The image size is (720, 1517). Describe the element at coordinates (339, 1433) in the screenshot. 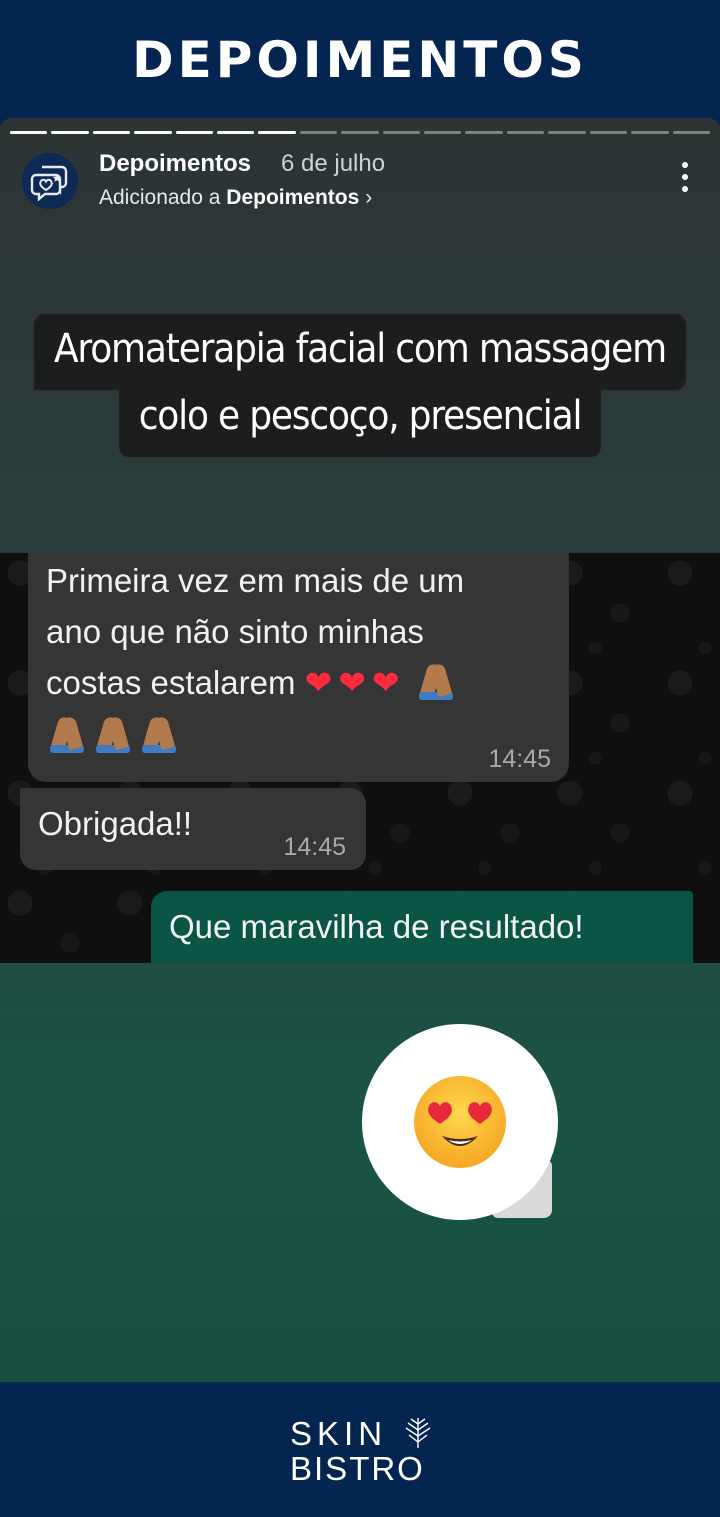

I see `logo-line-1: SKIN` at that location.